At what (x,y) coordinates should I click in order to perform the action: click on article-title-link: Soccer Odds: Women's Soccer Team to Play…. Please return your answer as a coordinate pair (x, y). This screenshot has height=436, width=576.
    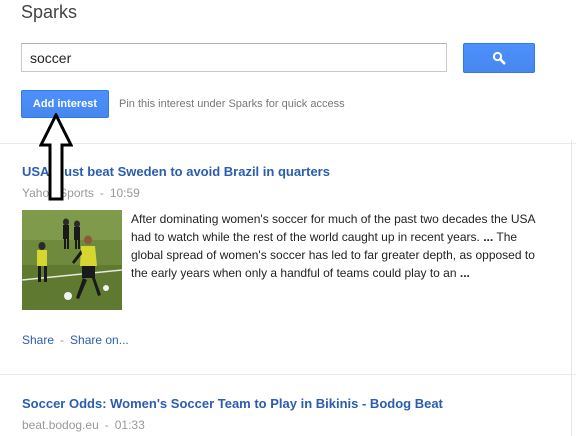
    Looking at the image, I should click on (232, 403).